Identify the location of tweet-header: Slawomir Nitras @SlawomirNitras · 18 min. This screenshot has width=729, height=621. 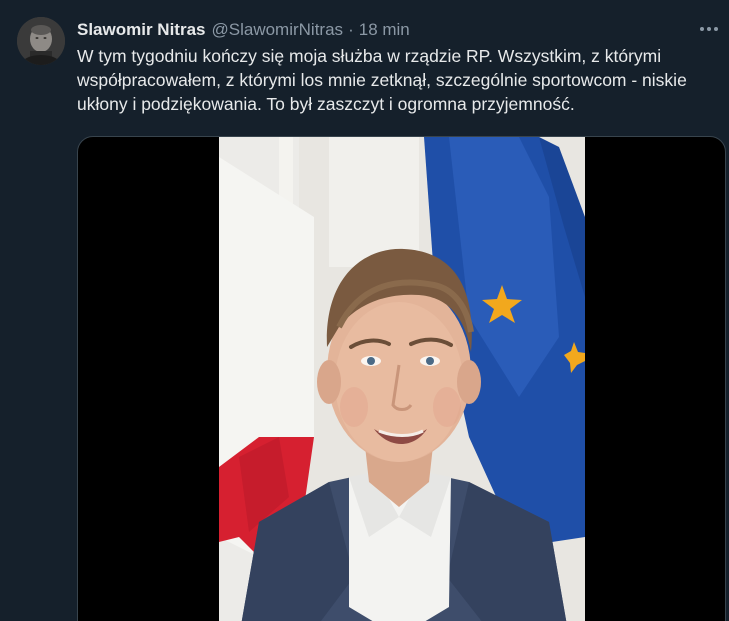
(243, 30).